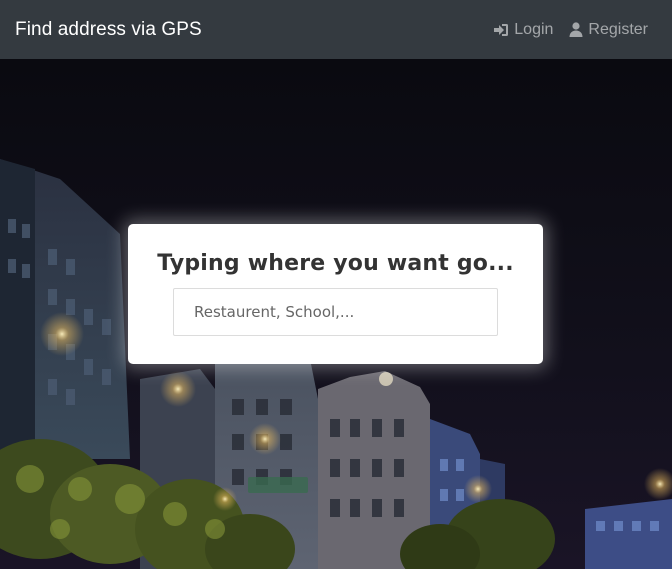 Image resolution: width=672 pixels, height=569 pixels. I want to click on register-link: Register, so click(608, 30).